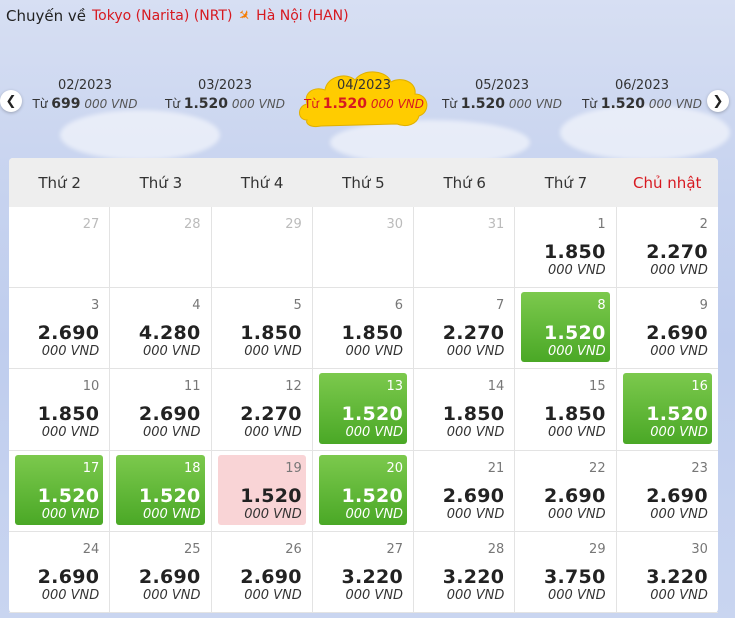  Describe the element at coordinates (91, 468) in the screenshot. I see `day-number: 17` at that location.